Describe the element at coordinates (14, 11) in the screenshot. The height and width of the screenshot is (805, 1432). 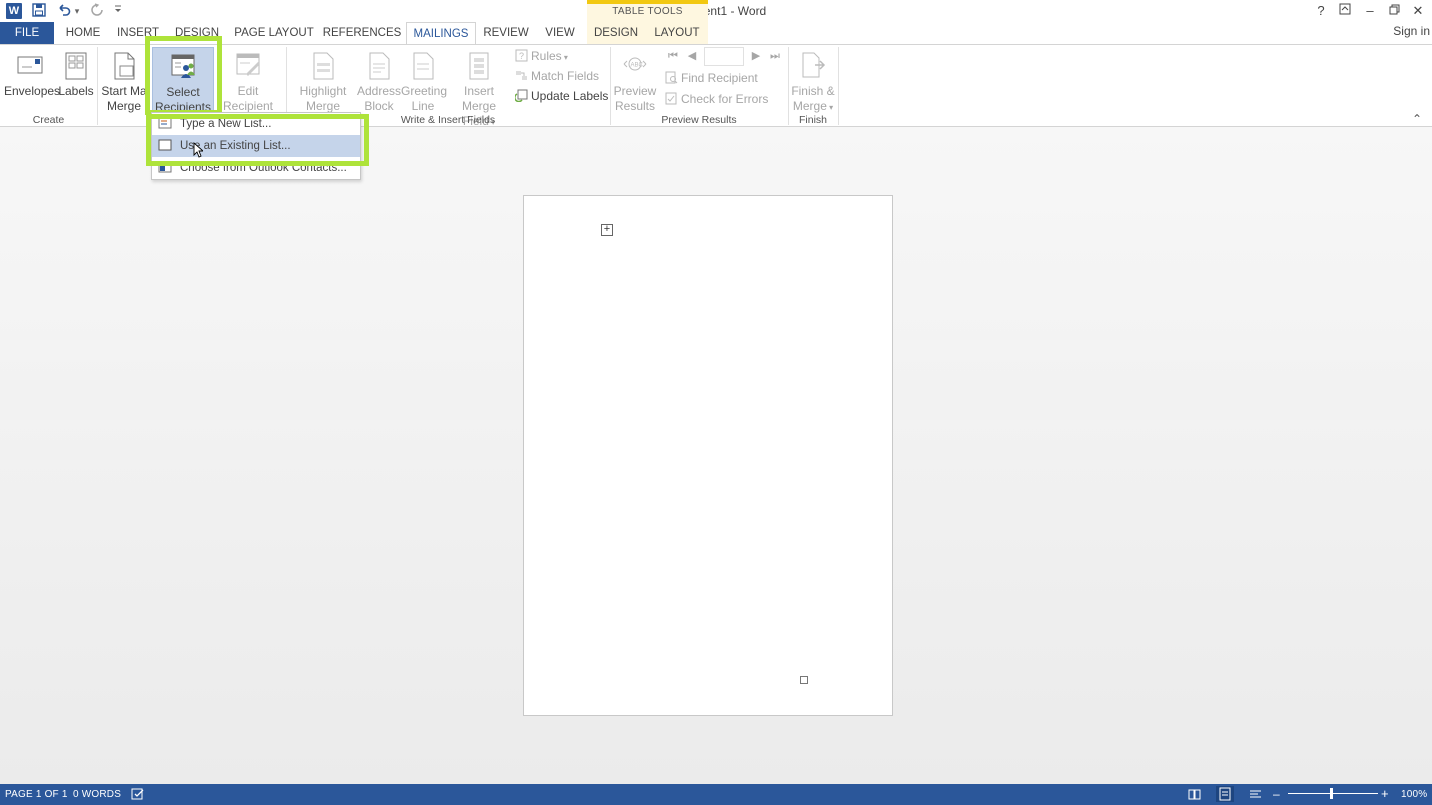
I see `word-logo-icon: W` at that location.